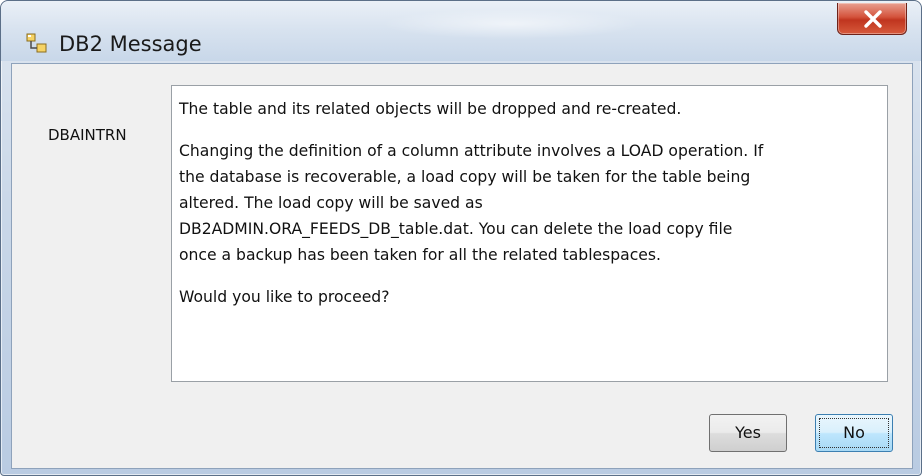 This screenshot has width=922, height=476. Describe the element at coordinates (511, 24) in the screenshot. I see `title-glare` at that location.